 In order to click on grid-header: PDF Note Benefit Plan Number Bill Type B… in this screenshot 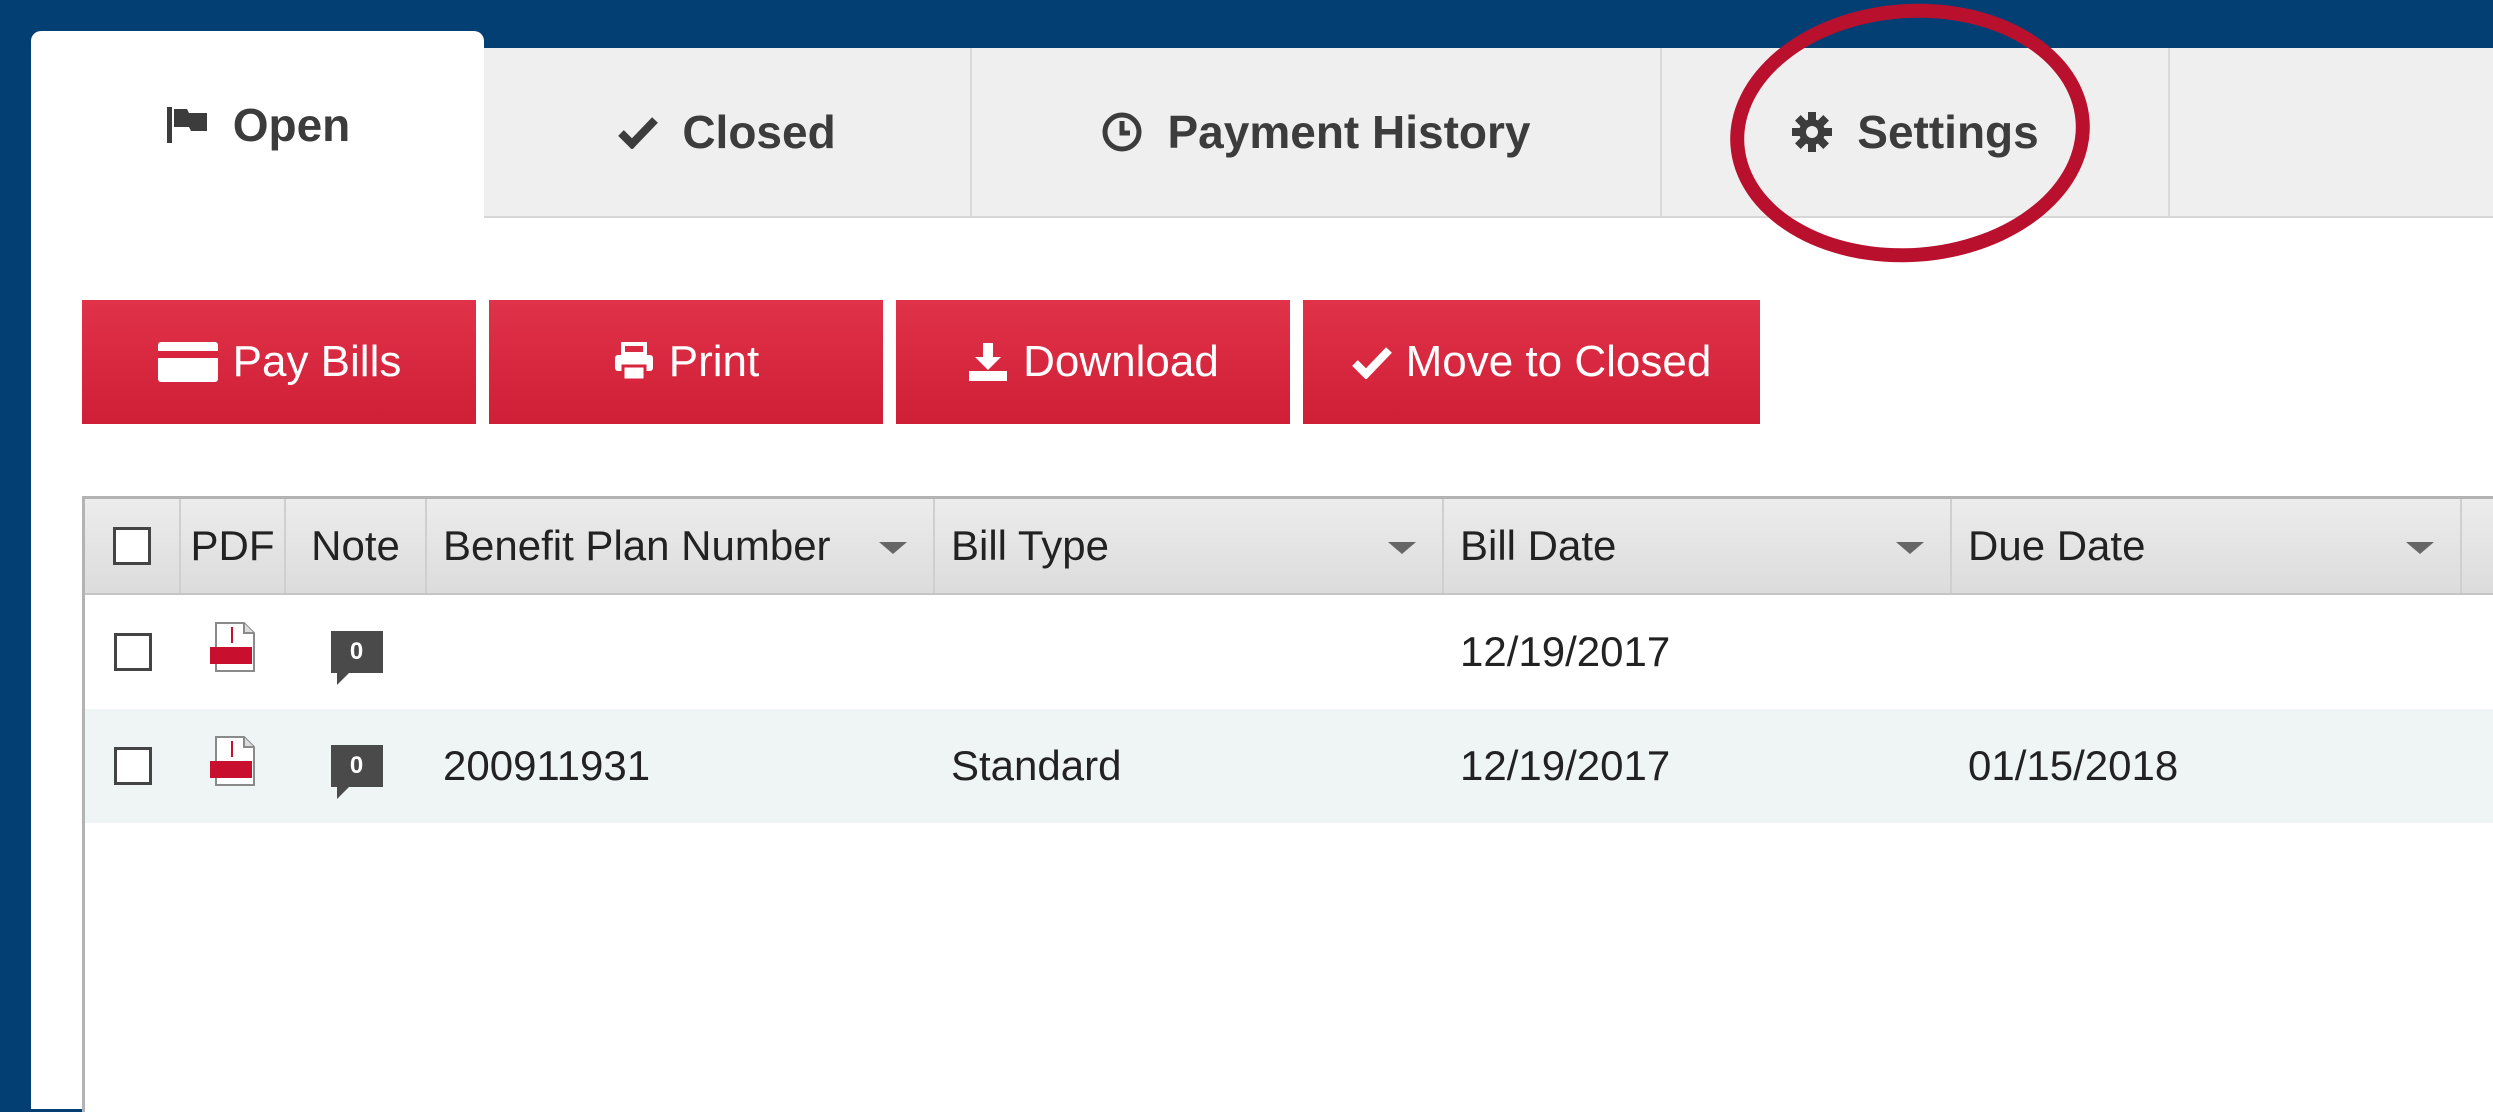, I will do `click(1289, 547)`.